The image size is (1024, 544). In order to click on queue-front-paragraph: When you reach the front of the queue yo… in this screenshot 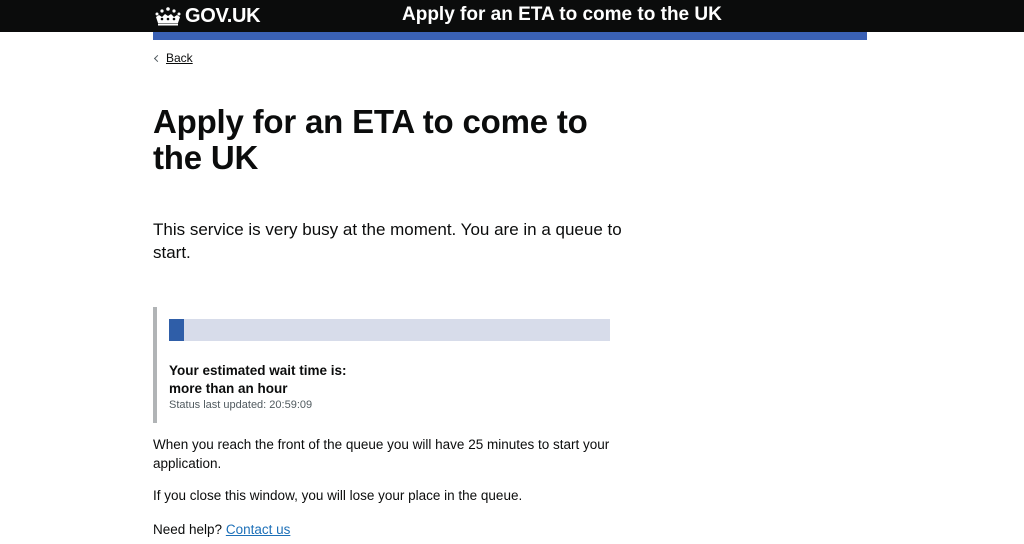, I will do `click(381, 454)`.